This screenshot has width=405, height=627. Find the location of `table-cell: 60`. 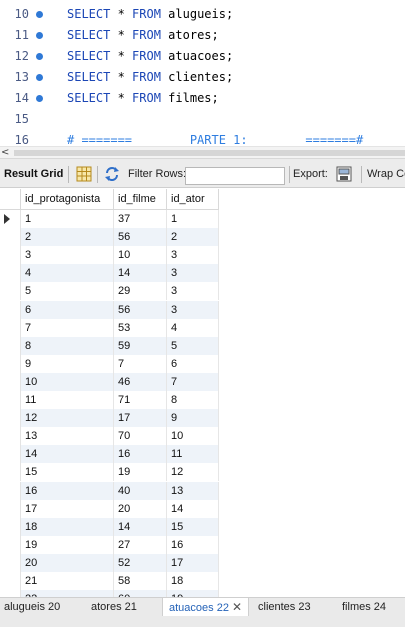

table-cell: 60 is located at coordinates (140, 593).